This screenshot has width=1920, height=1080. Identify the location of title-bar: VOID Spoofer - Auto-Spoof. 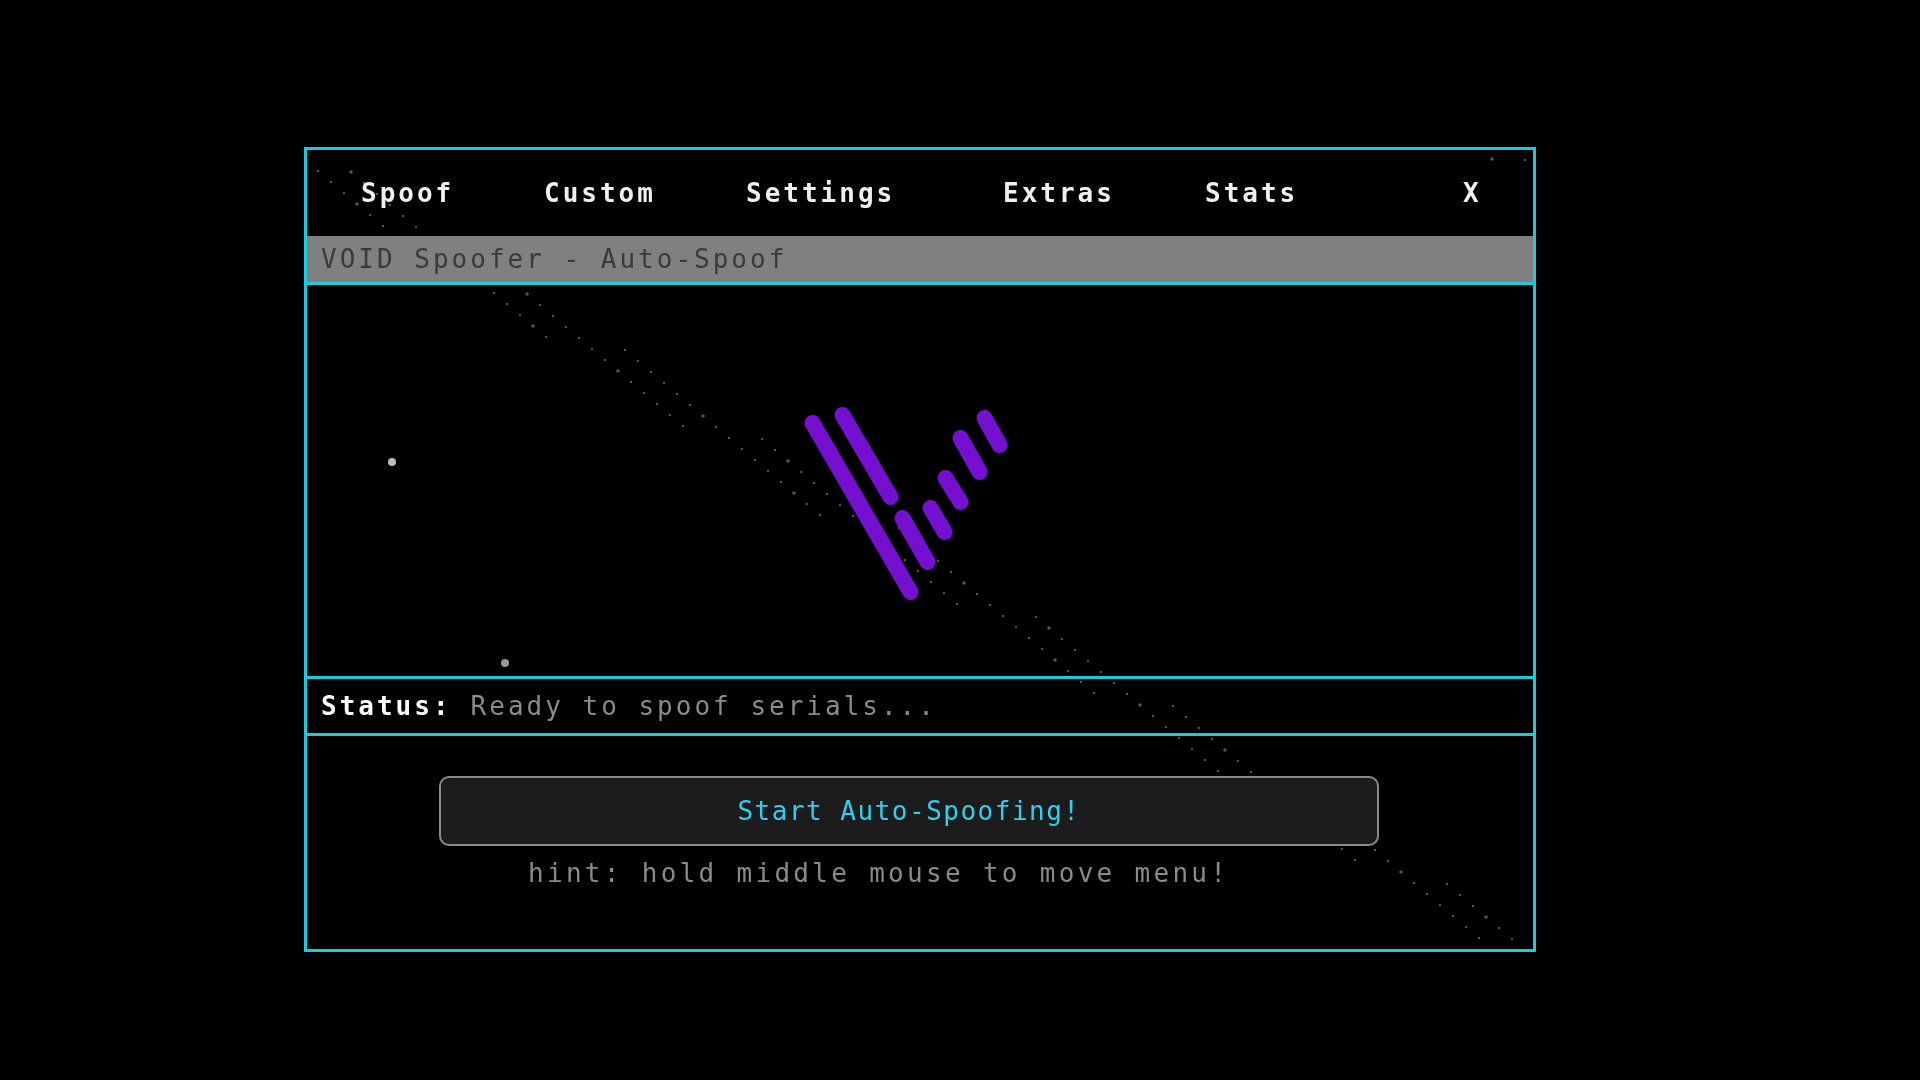
(920, 260).